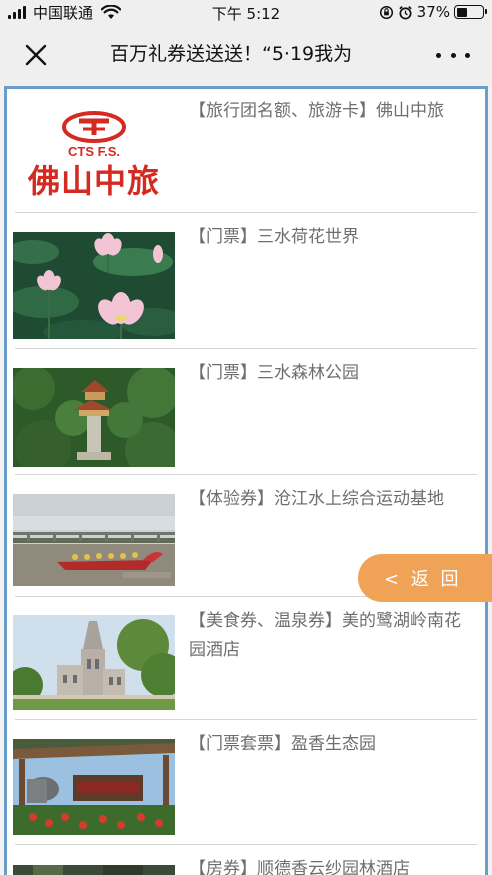 This screenshot has width=492, height=875. What do you see at coordinates (299, 867) in the screenshot?
I see `item-label: 【房券】顺德香云纱园林酒店` at bounding box center [299, 867].